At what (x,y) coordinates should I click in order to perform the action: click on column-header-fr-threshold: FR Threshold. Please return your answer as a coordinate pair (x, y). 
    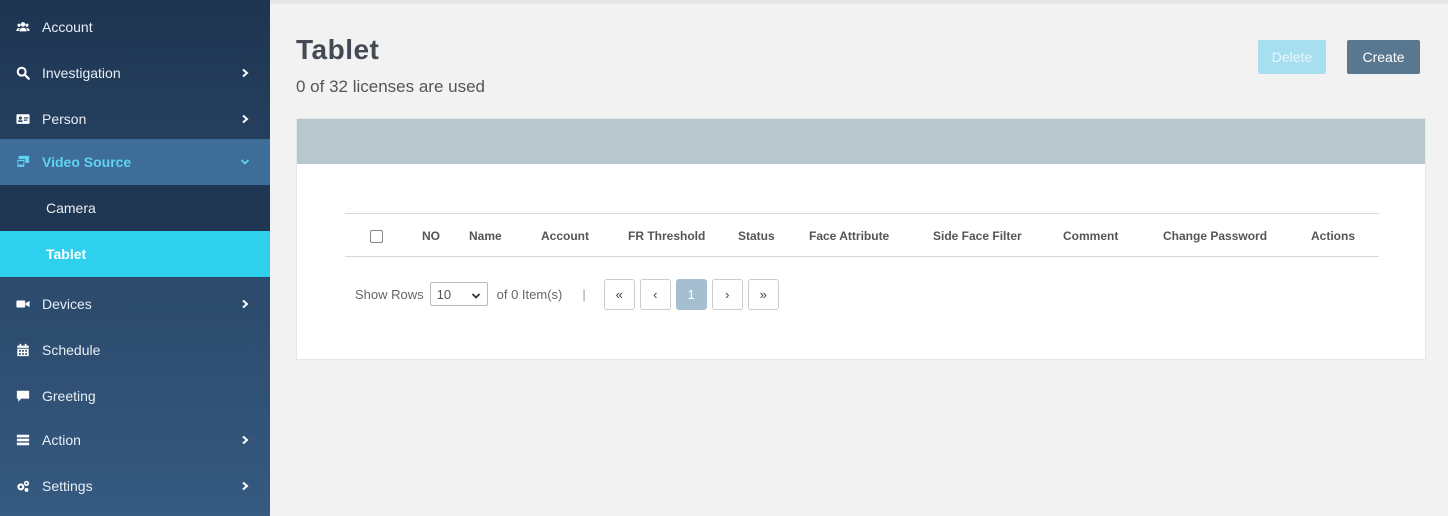
    Looking at the image, I should click on (666, 236).